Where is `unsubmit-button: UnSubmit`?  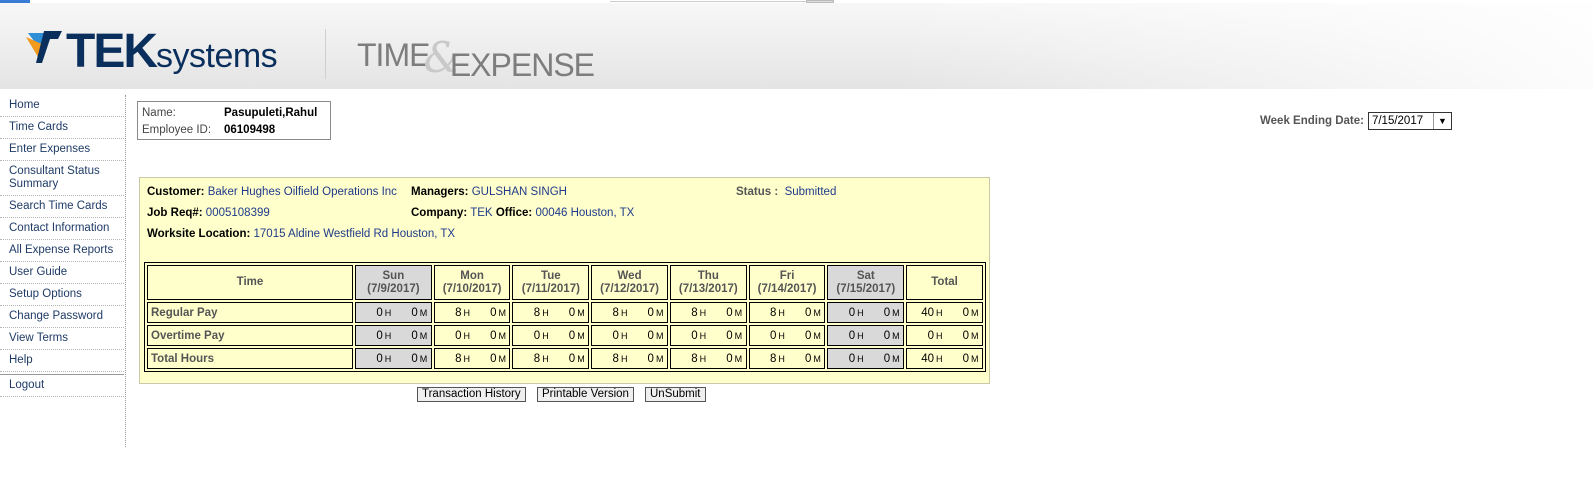 unsubmit-button: UnSubmit is located at coordinates (675, 394).